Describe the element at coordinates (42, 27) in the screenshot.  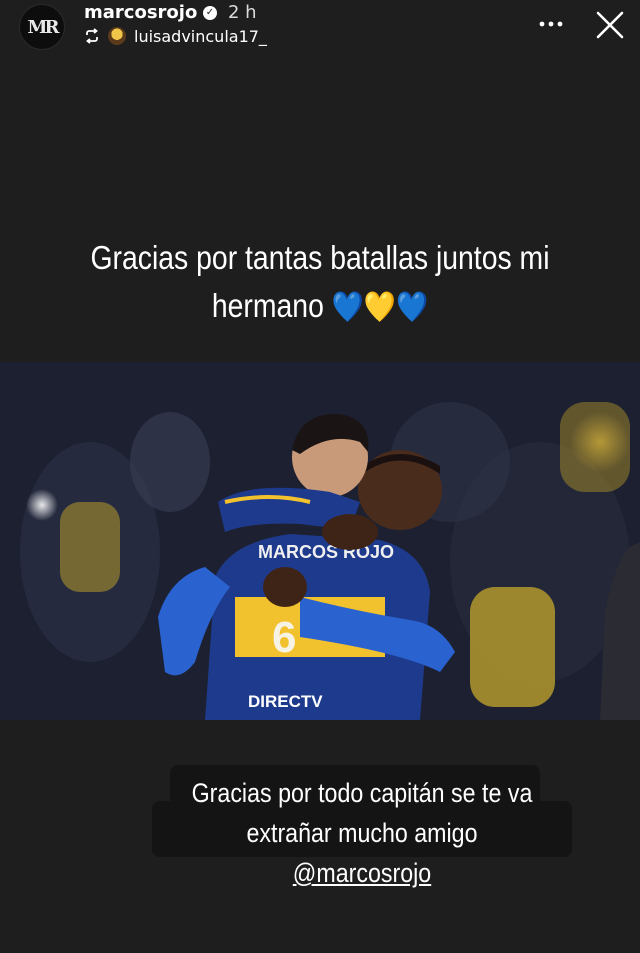
I see `profile-avatar: MR` at that location.